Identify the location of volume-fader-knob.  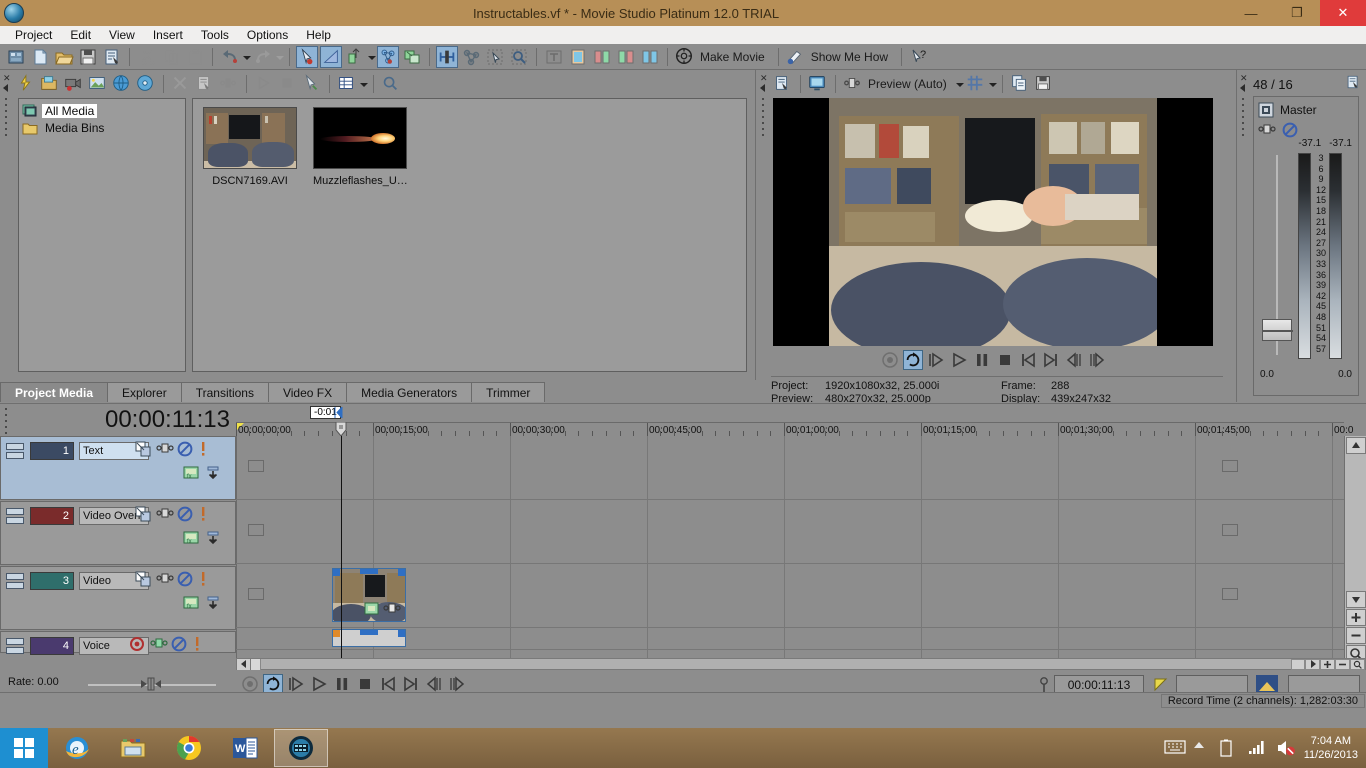
(1277, 330).